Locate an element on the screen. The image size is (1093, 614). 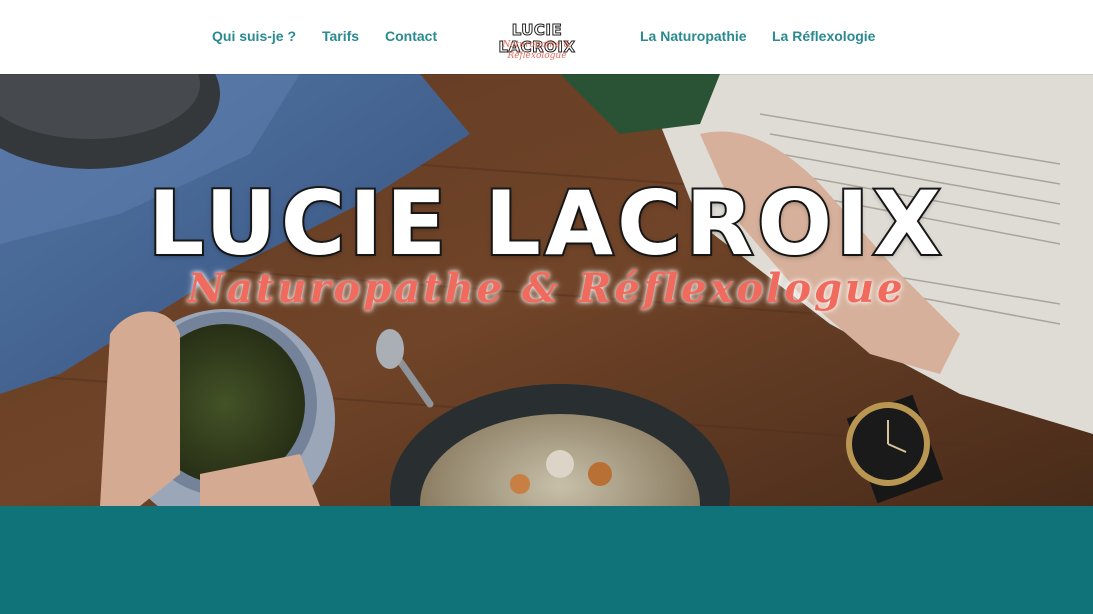
nav-link-contact: Contact is located at coordinates (411, 36).